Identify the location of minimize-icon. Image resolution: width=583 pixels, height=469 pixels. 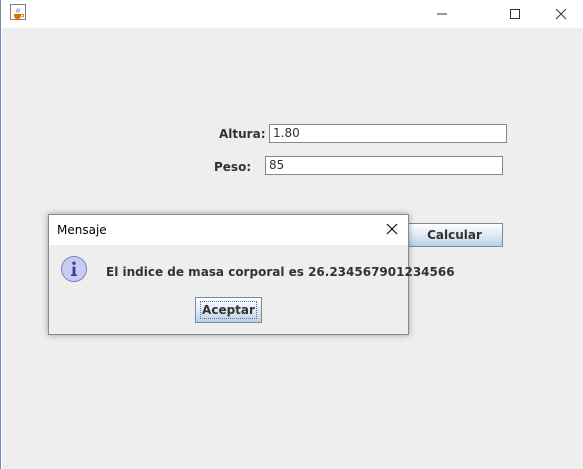
(441, 14).